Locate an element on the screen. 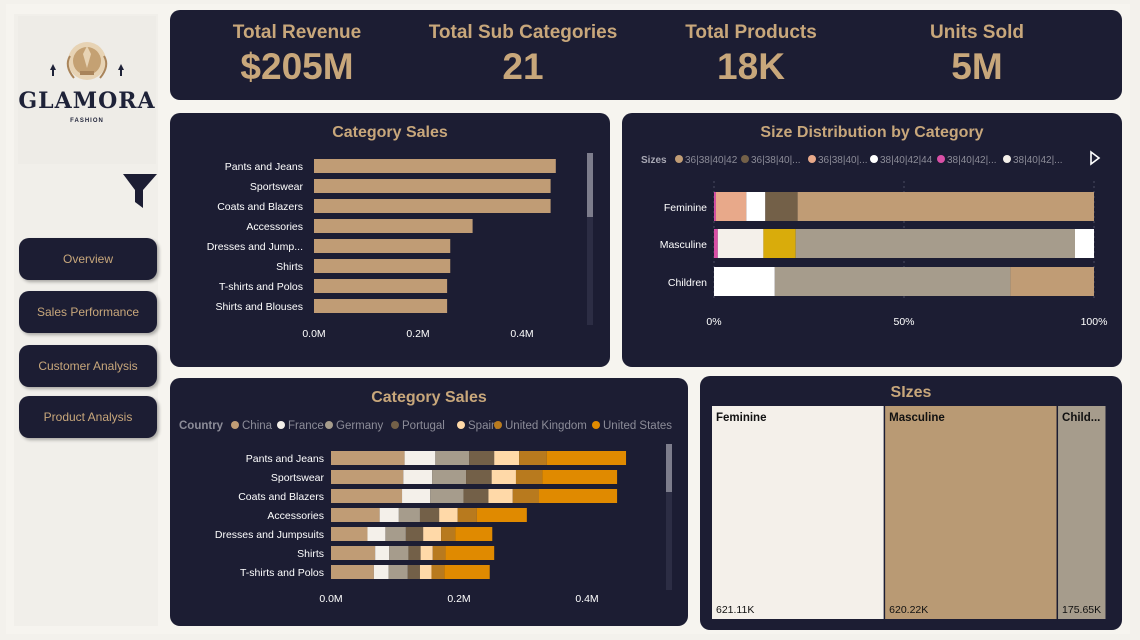  x-tick-label: 0.4M is located at coordinates (586, 599).